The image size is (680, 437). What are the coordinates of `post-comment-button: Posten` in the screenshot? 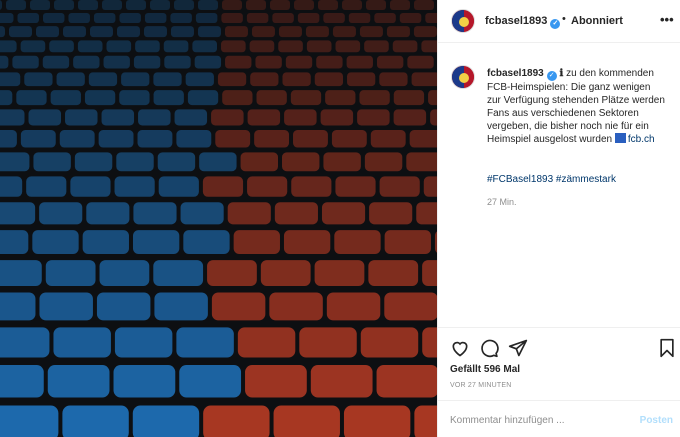 It's located at (656, 420).